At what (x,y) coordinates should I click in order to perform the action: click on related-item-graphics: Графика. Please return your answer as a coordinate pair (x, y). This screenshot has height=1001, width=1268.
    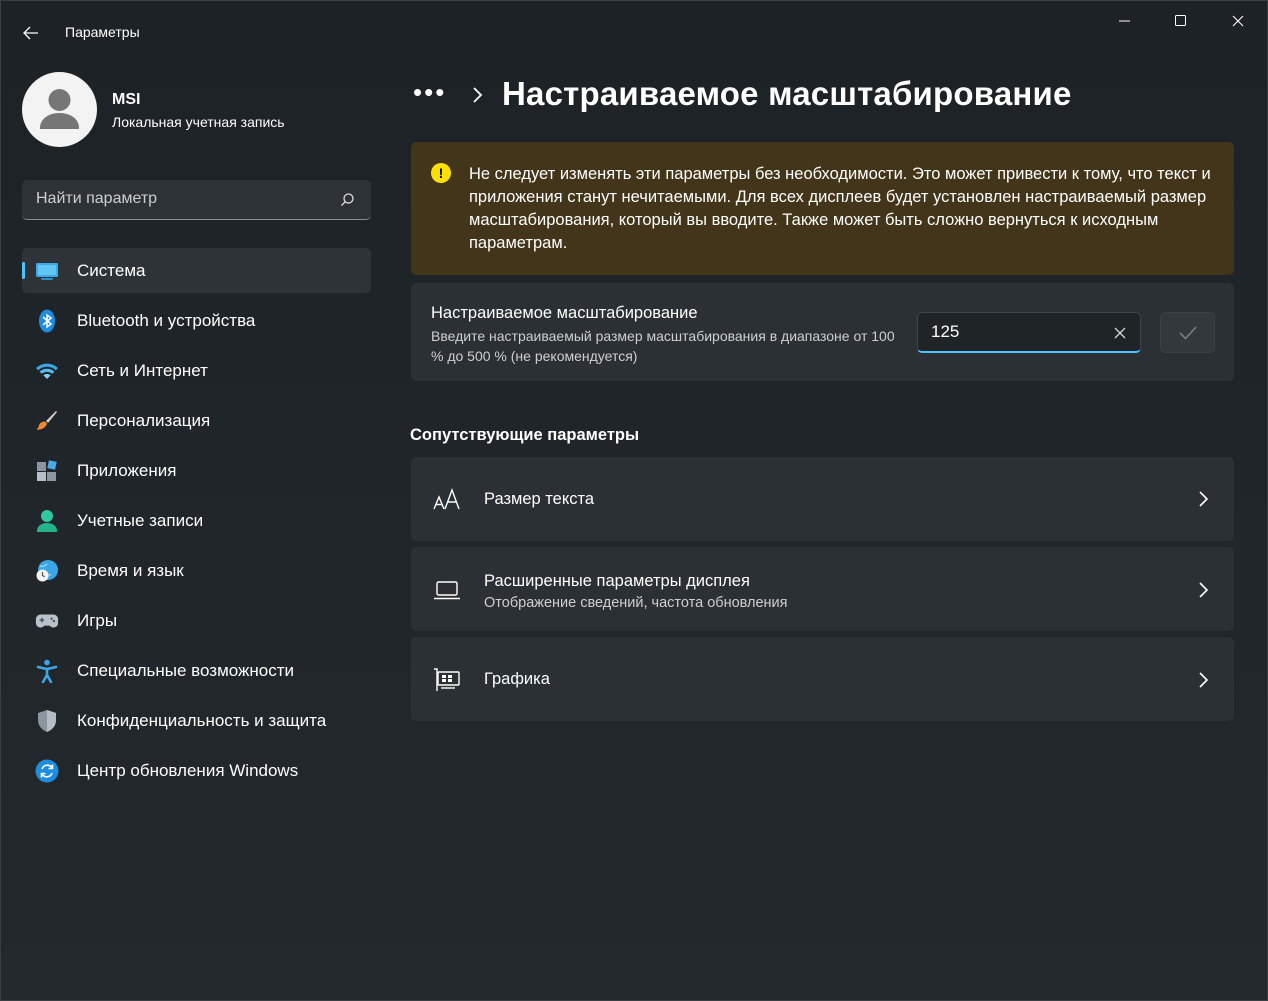
    Looking at the image, I should click on (822, 679).